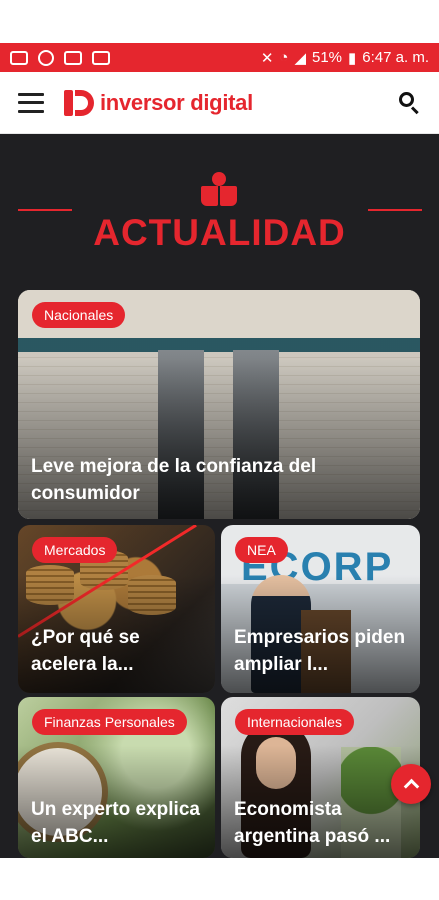  I want to click on battery-percentage: 51%, so click(327, 57).